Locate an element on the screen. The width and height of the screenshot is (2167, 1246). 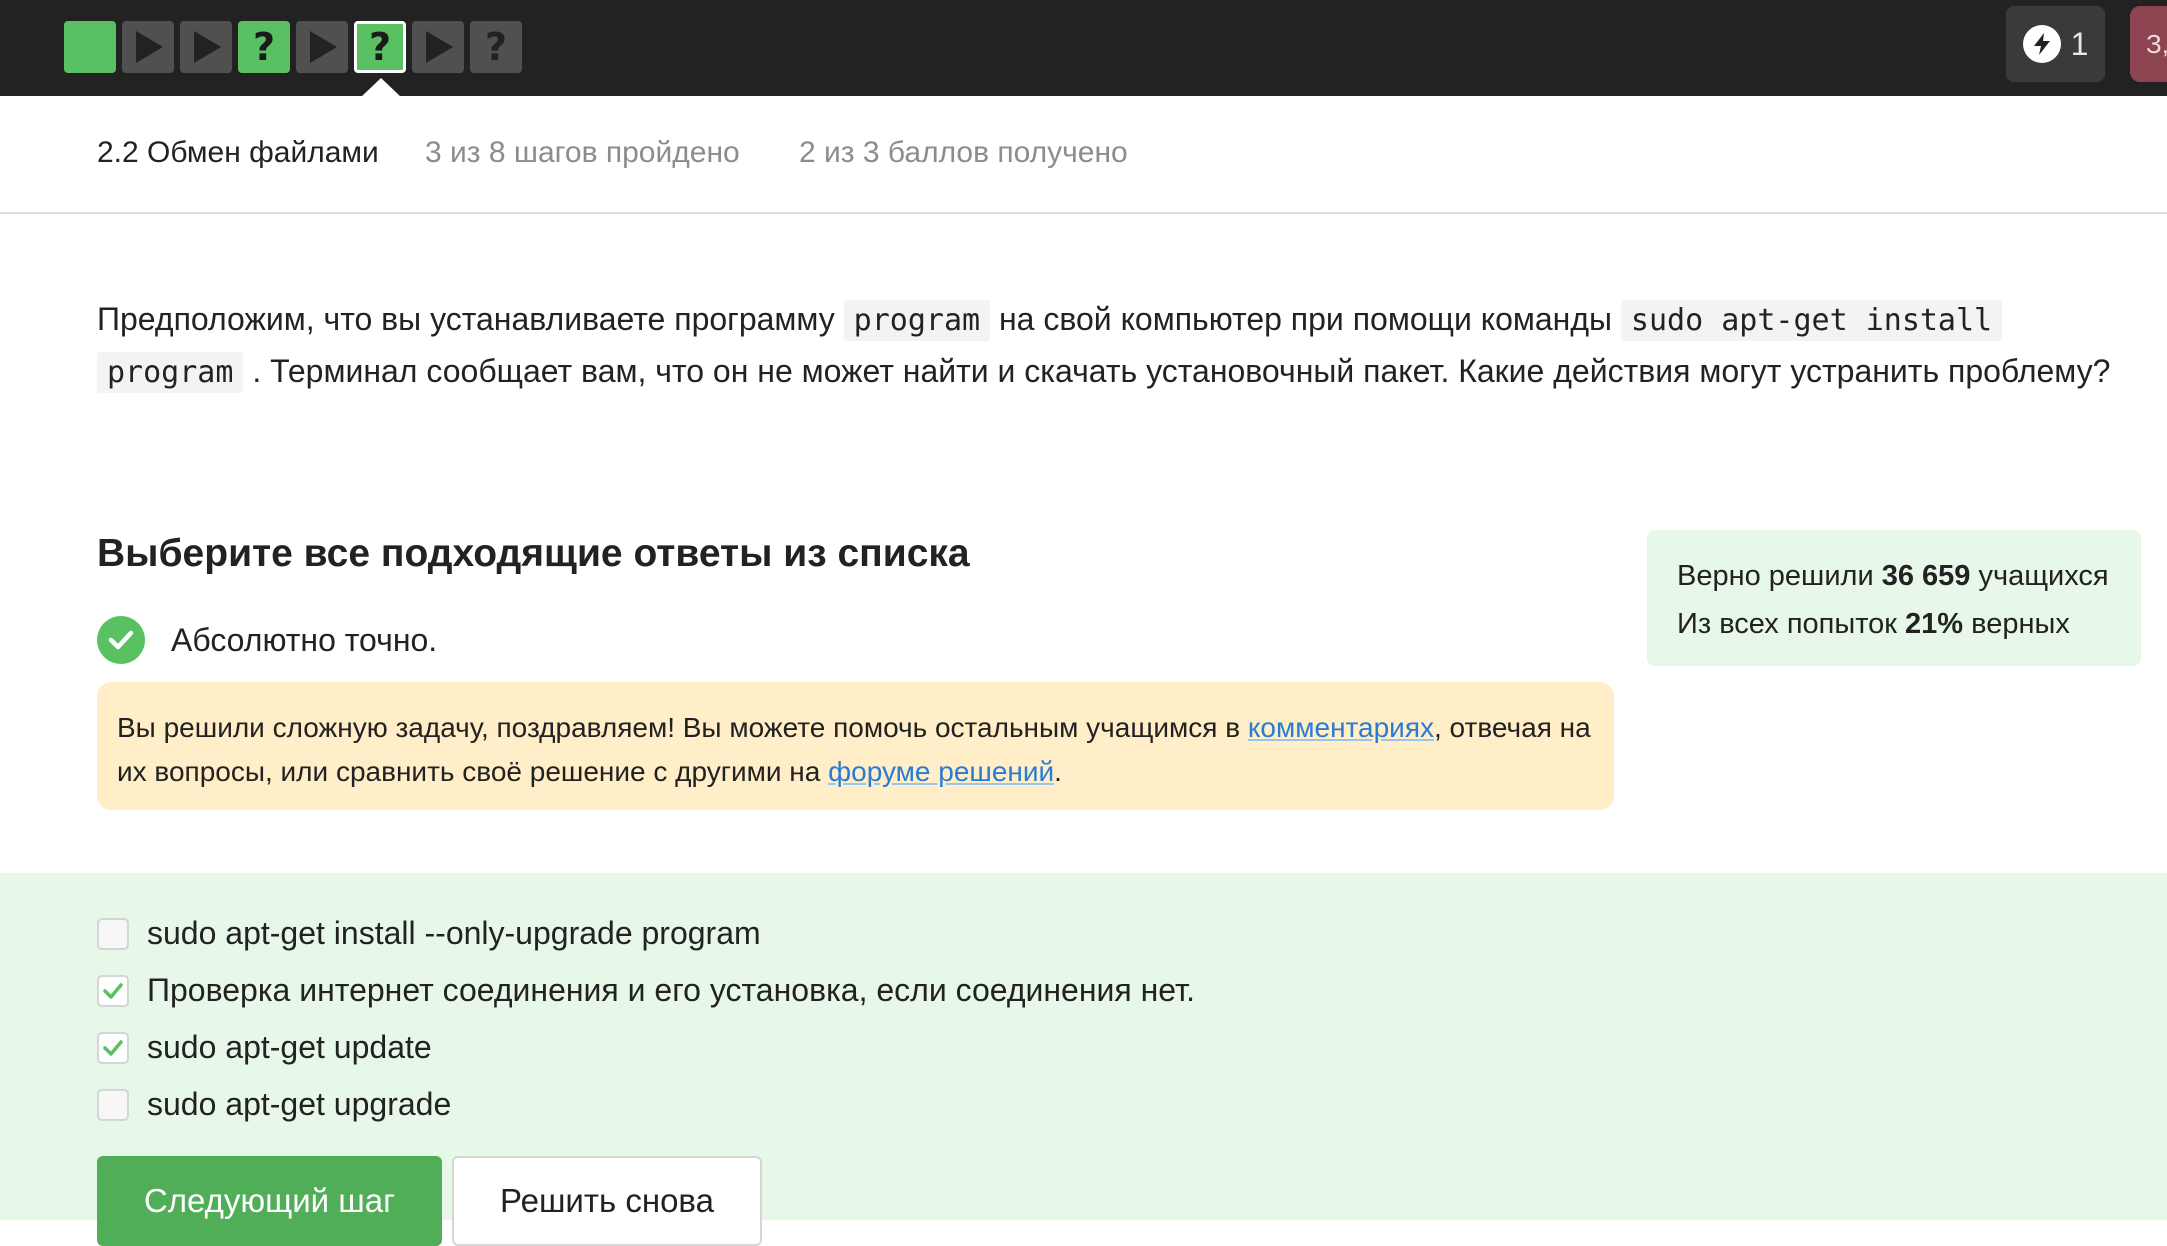
step-7-video is located at coordinates (438, 47).